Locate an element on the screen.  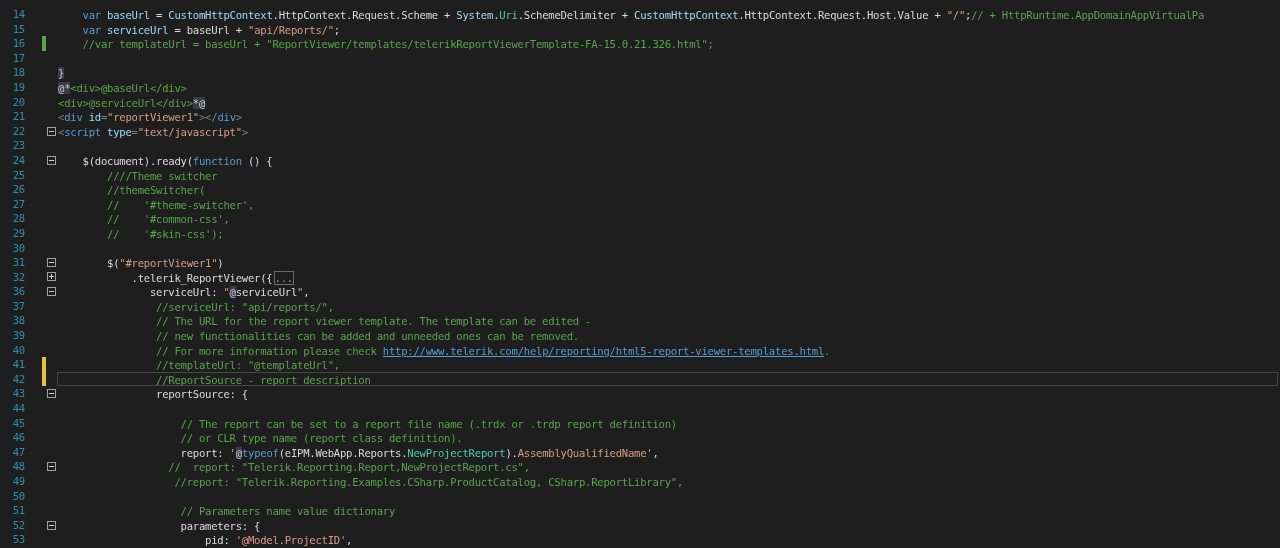
code-line: //report: "Telerik.Reporting.Examples.CSharp.ProductCatalog, CSharp.ReportLibrary", is located at coordinates (429, 481).